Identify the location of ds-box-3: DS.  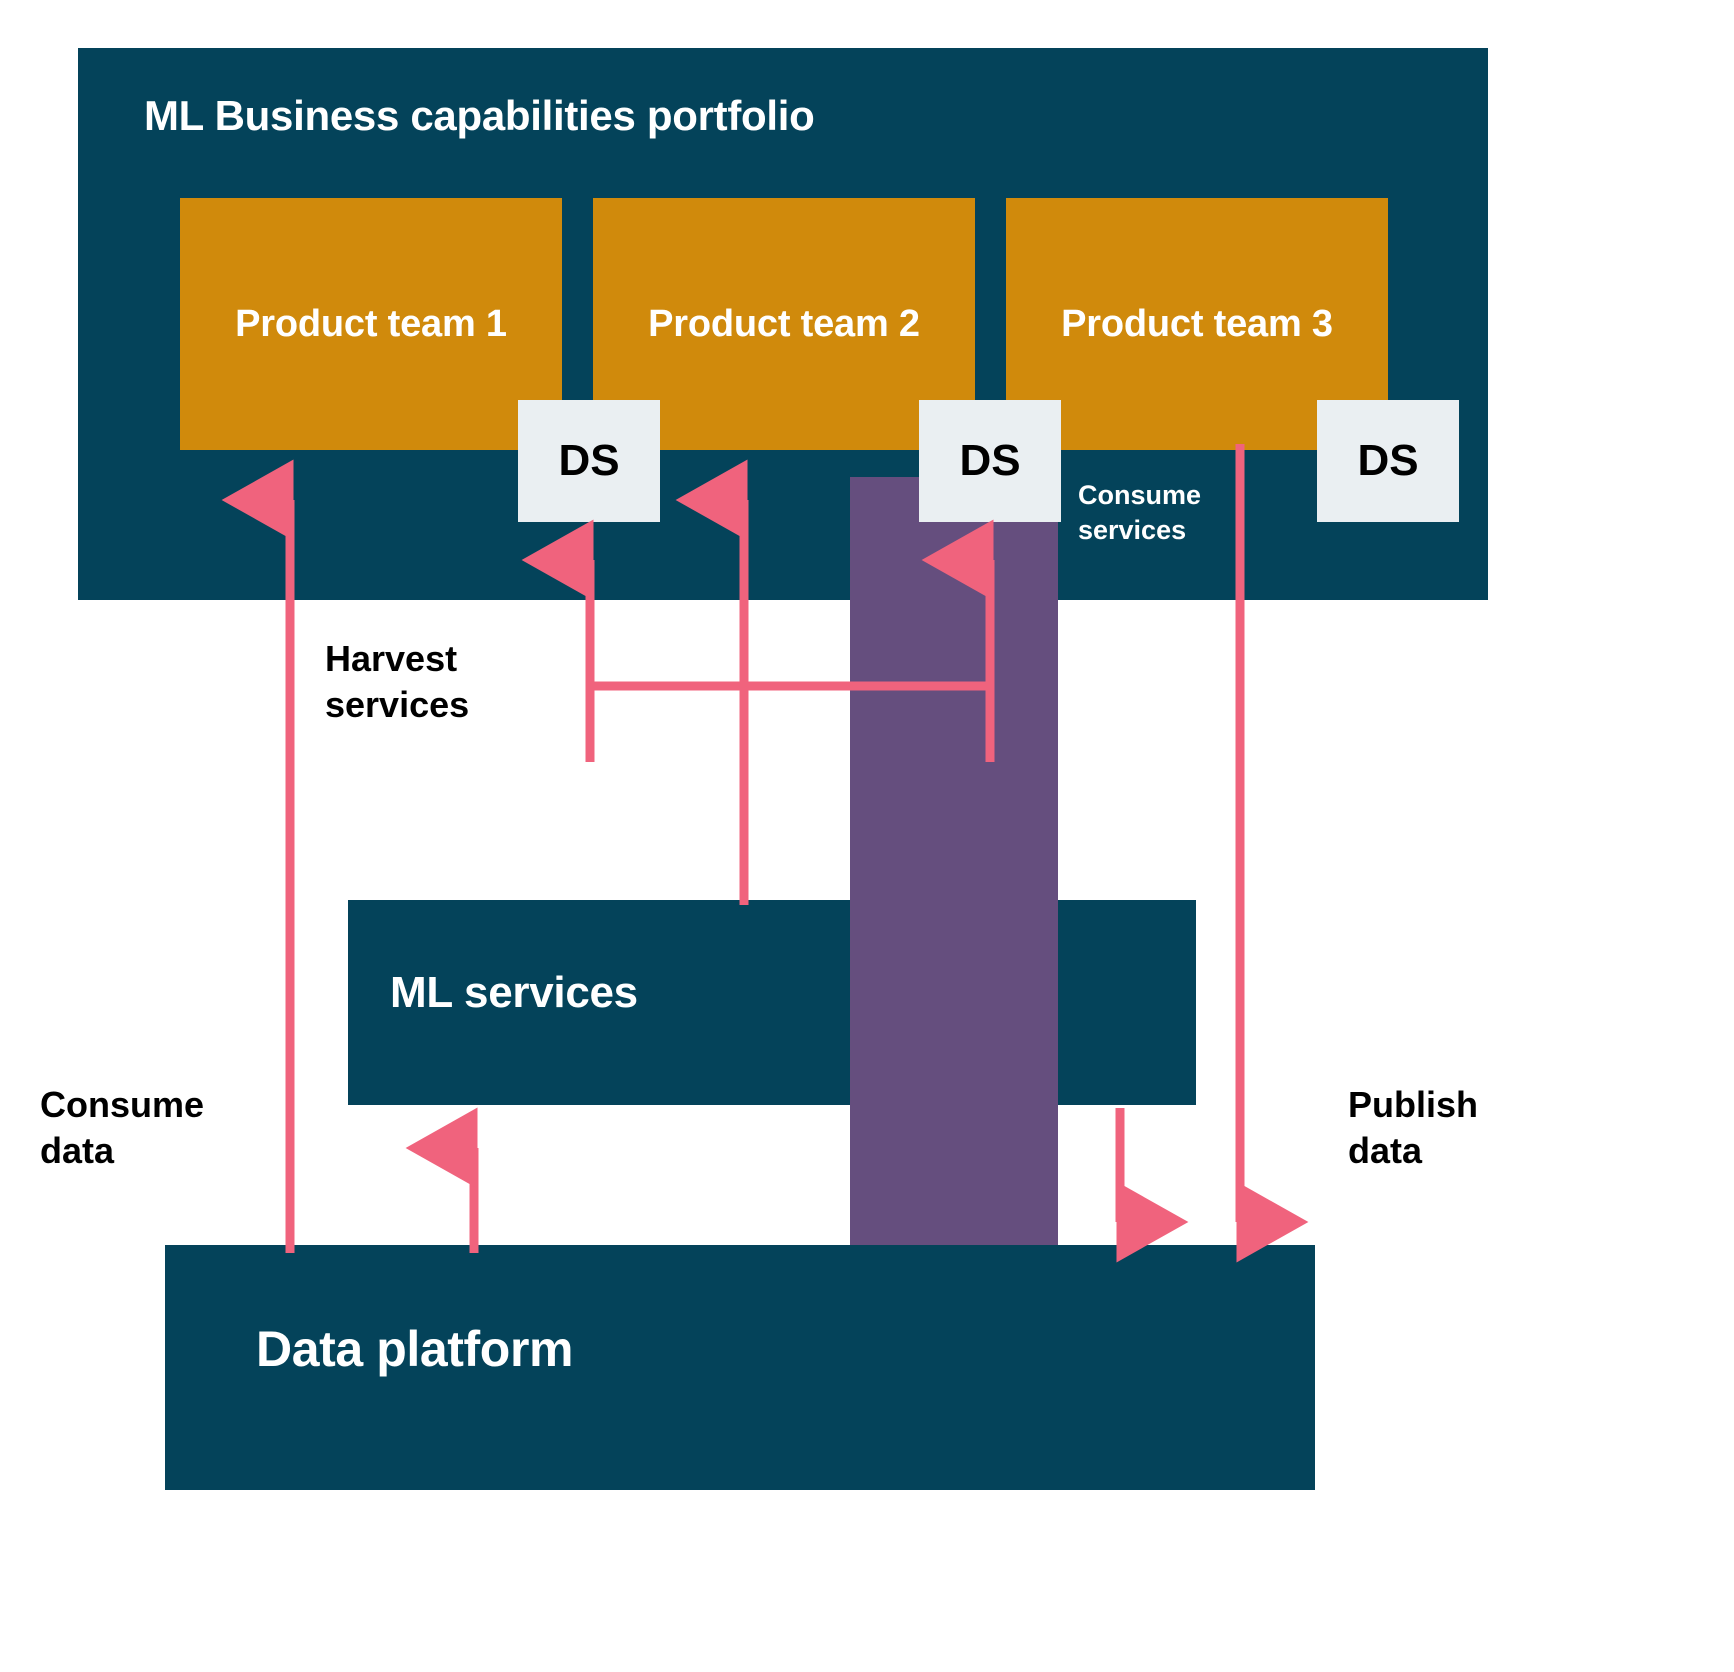
(1388, 461).